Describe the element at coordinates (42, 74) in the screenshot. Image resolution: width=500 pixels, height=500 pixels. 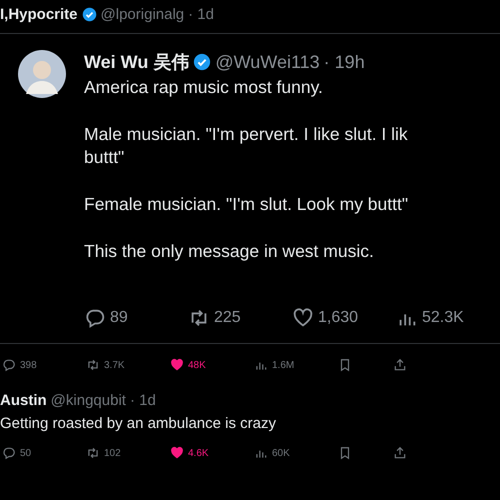
I see `avatar-icon` at that location.